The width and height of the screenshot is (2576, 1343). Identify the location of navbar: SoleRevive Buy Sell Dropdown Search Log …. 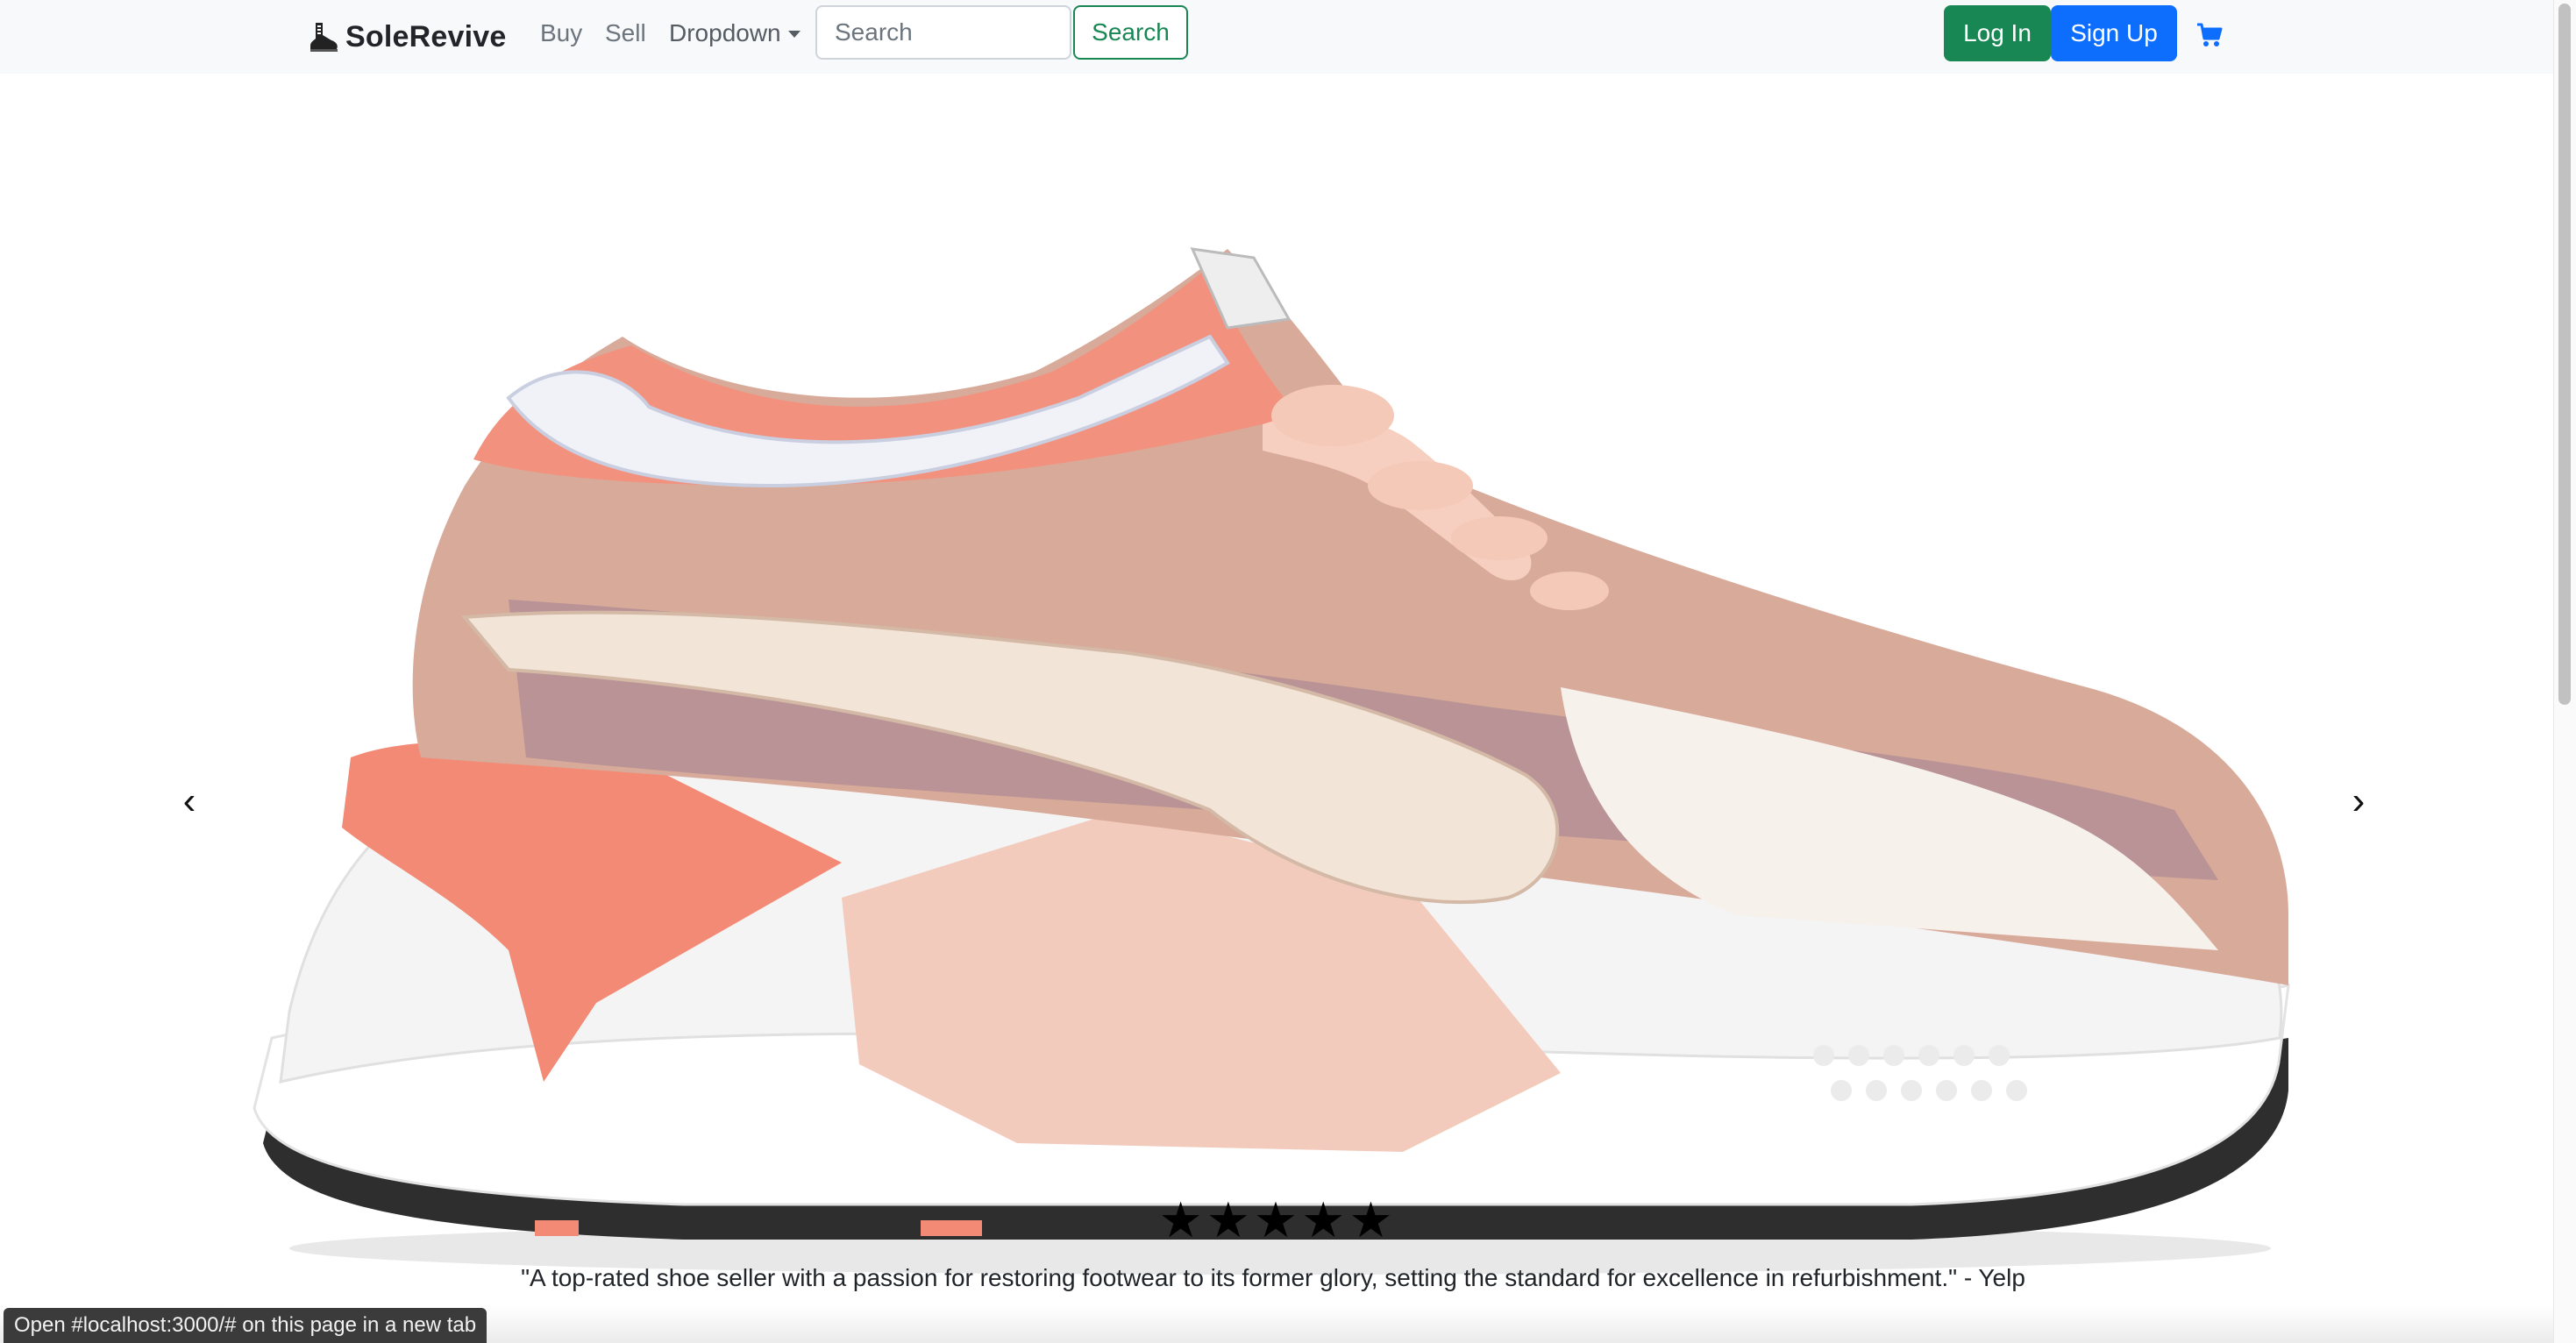
(1276, 37).